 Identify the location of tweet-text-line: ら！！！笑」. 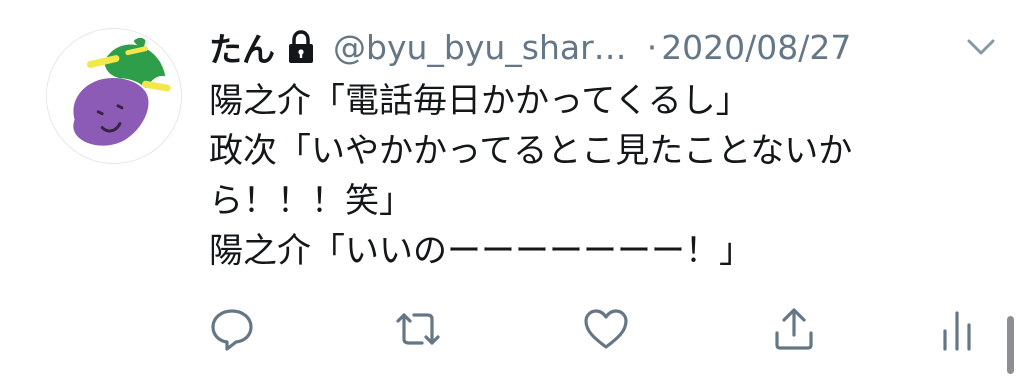
(311, 201).